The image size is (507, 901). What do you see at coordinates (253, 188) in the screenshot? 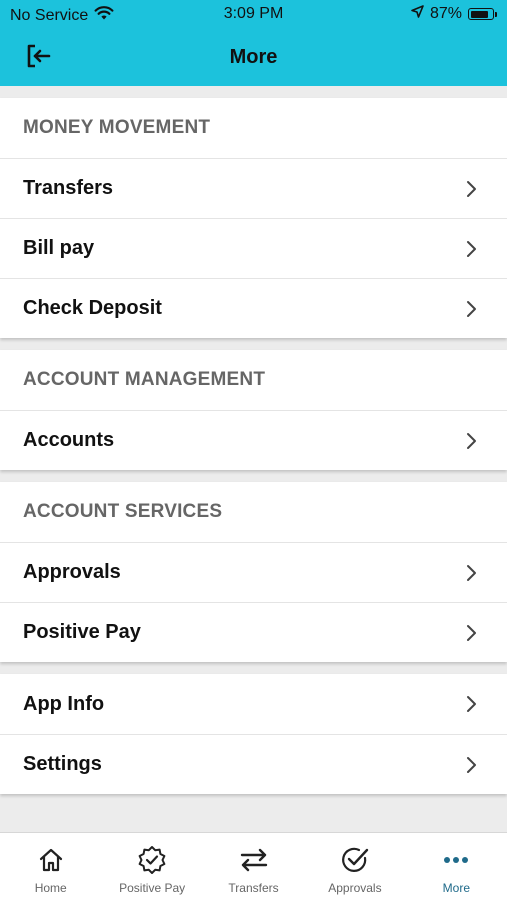
I see `menu-item-transfers: Transfers` at bounding box center [253, 188].